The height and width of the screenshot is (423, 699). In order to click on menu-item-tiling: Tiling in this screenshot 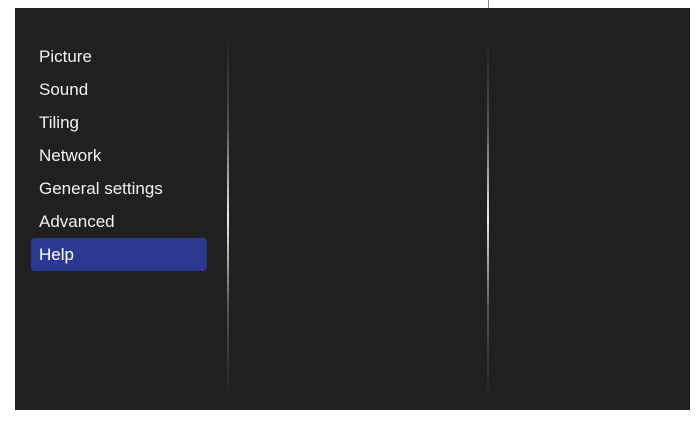, I will do `click(119, 122)`.